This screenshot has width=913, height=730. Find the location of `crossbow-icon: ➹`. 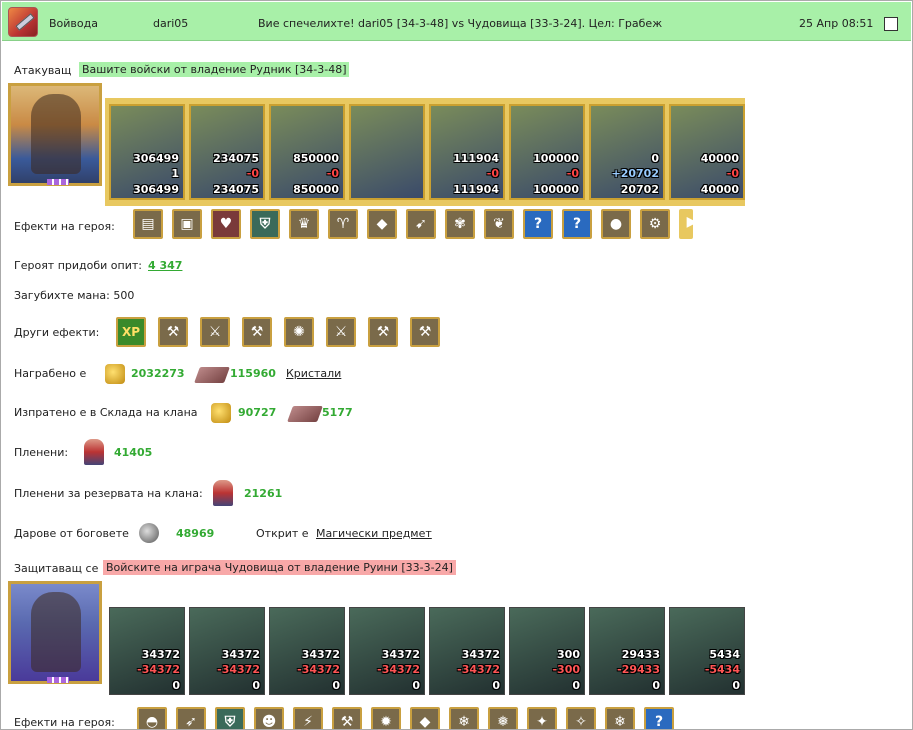

crossbow-icon: ➹ is located at coordinates (421, 224).